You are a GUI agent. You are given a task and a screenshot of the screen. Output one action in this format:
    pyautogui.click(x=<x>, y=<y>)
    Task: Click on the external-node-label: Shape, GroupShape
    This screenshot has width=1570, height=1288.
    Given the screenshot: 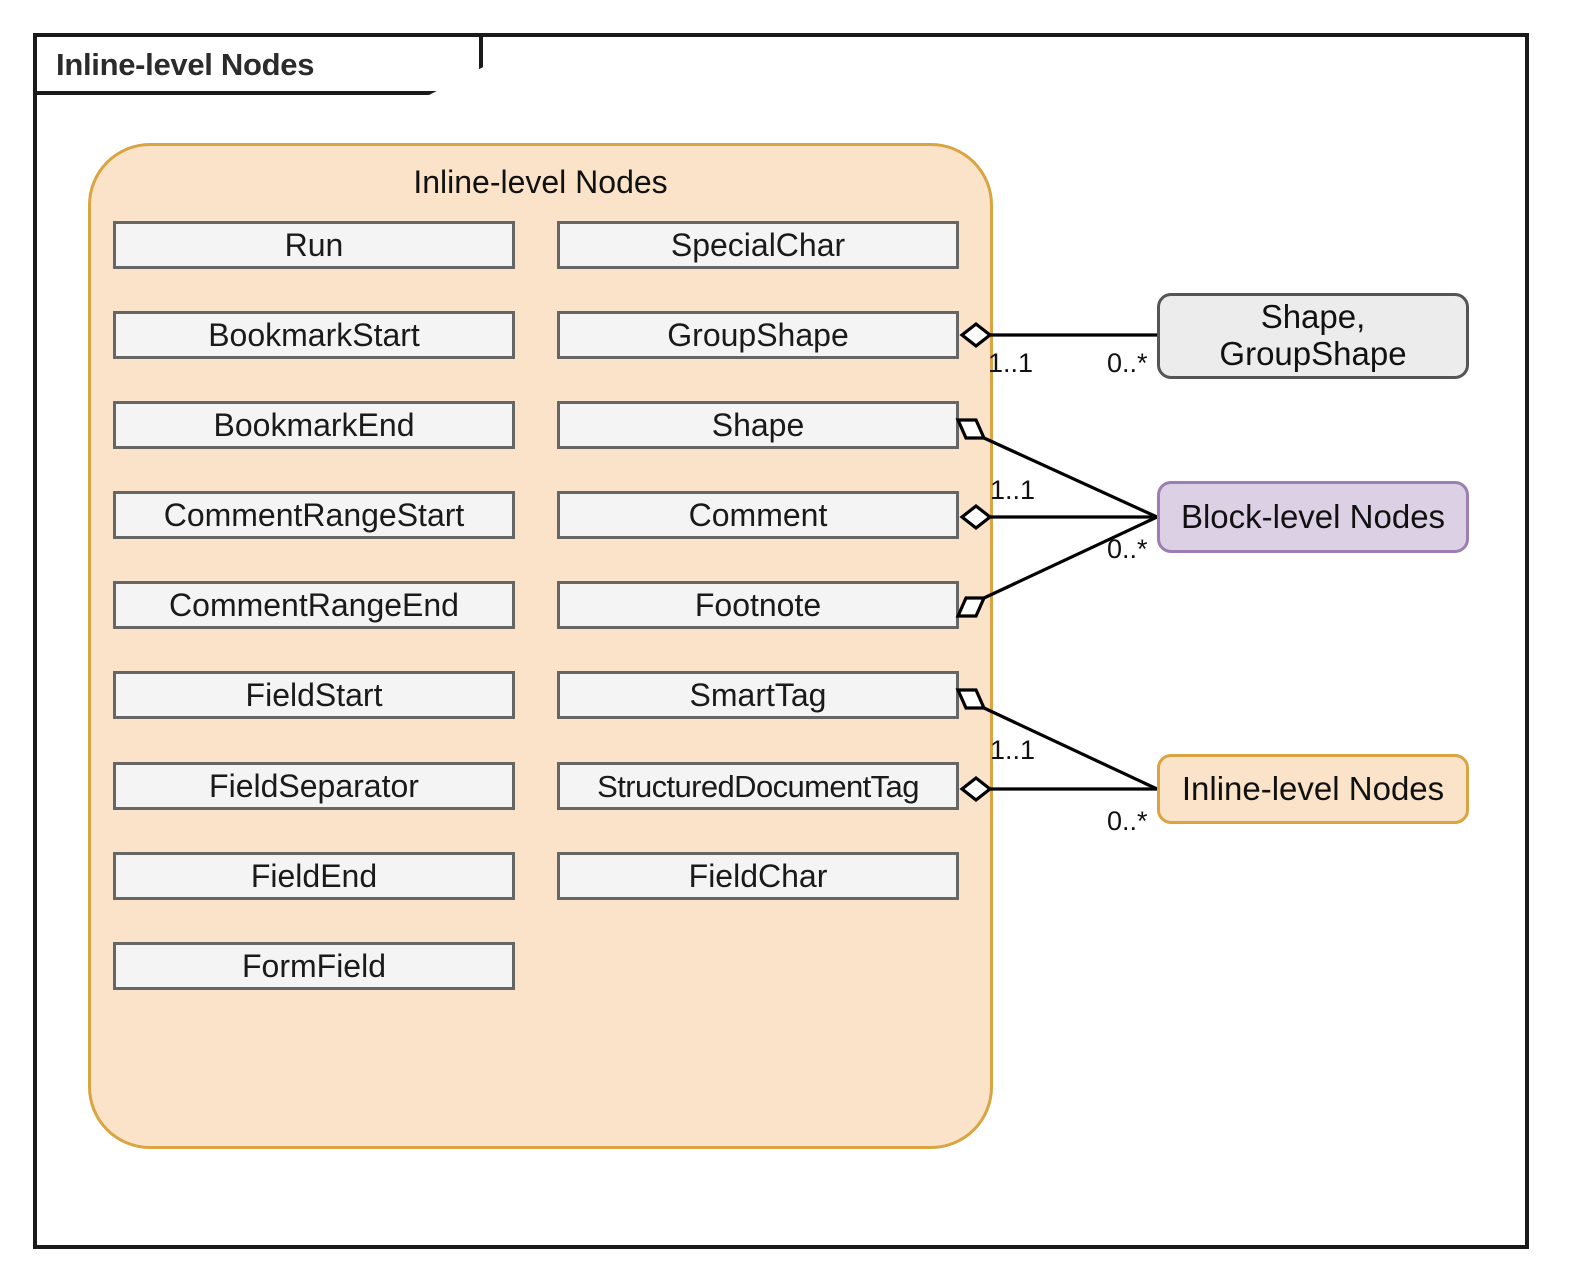 What is the action you would take?
    pyautogui.click(x=1313, y=335)
    